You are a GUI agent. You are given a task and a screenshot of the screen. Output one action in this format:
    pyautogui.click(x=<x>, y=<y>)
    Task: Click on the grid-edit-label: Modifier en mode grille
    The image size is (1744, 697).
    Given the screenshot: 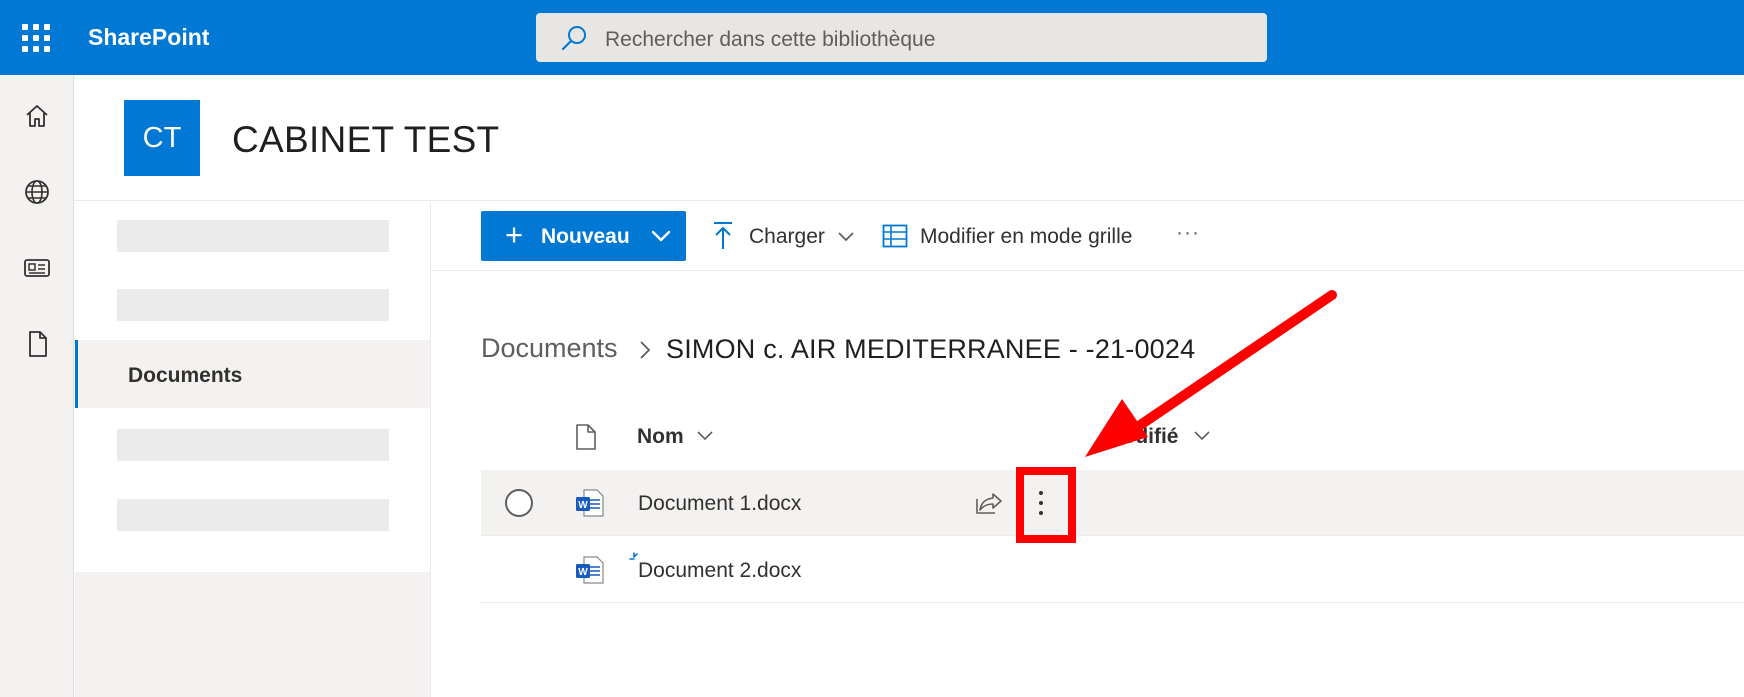 What is the action you would take?
    pyautogui.click(x=1026, y=236)
    